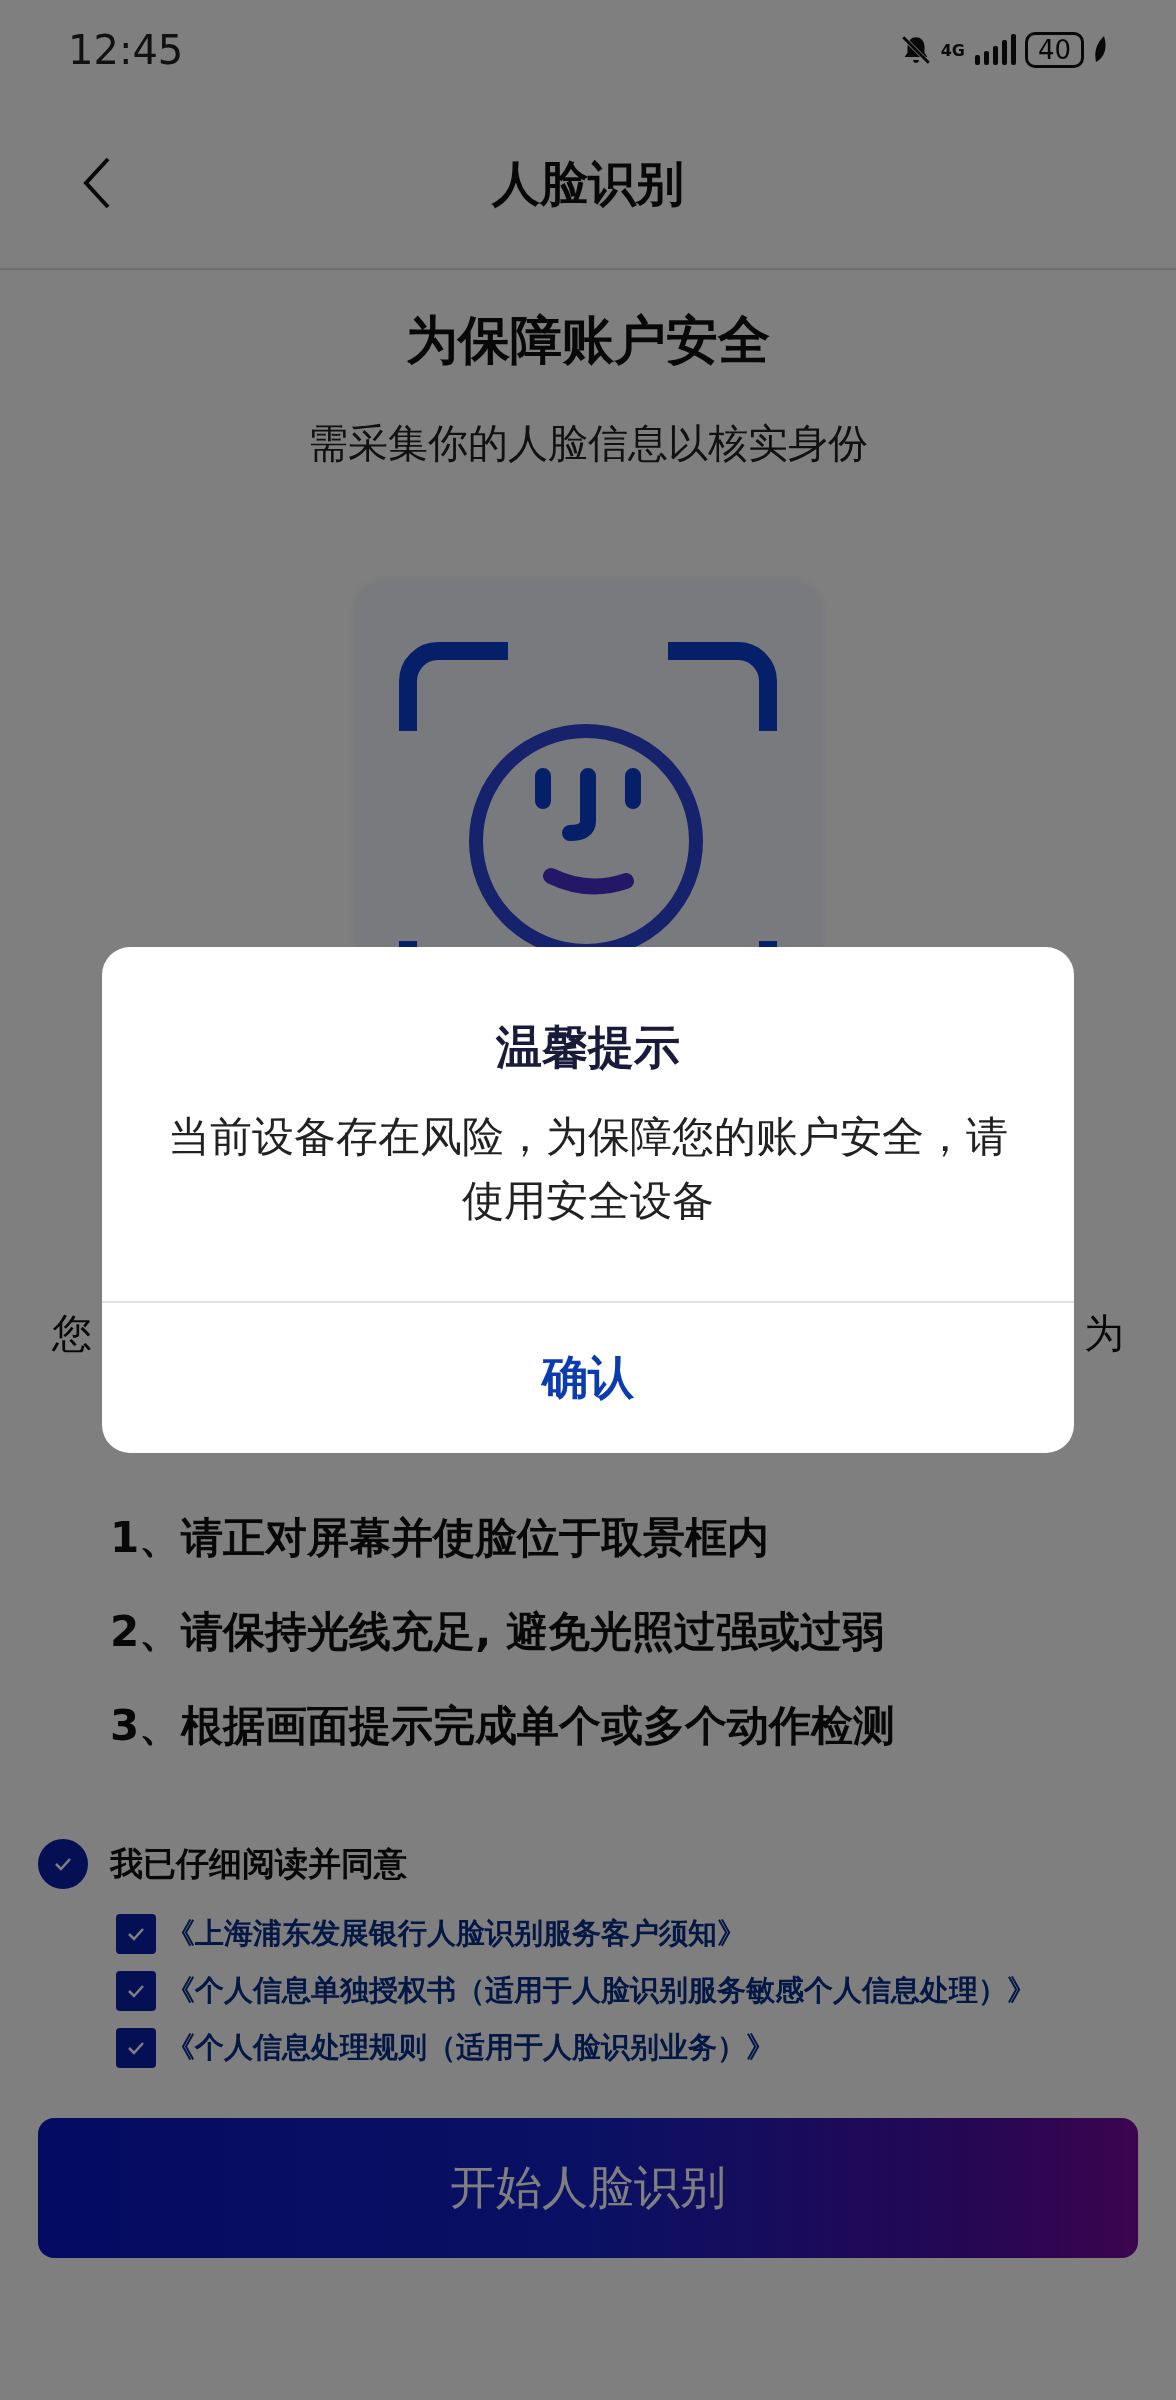 The image size is (1176, 2400). Describe the element at coordinates (588, 183) in the screenshot. I see `page-title: 人脸识别` at that location.